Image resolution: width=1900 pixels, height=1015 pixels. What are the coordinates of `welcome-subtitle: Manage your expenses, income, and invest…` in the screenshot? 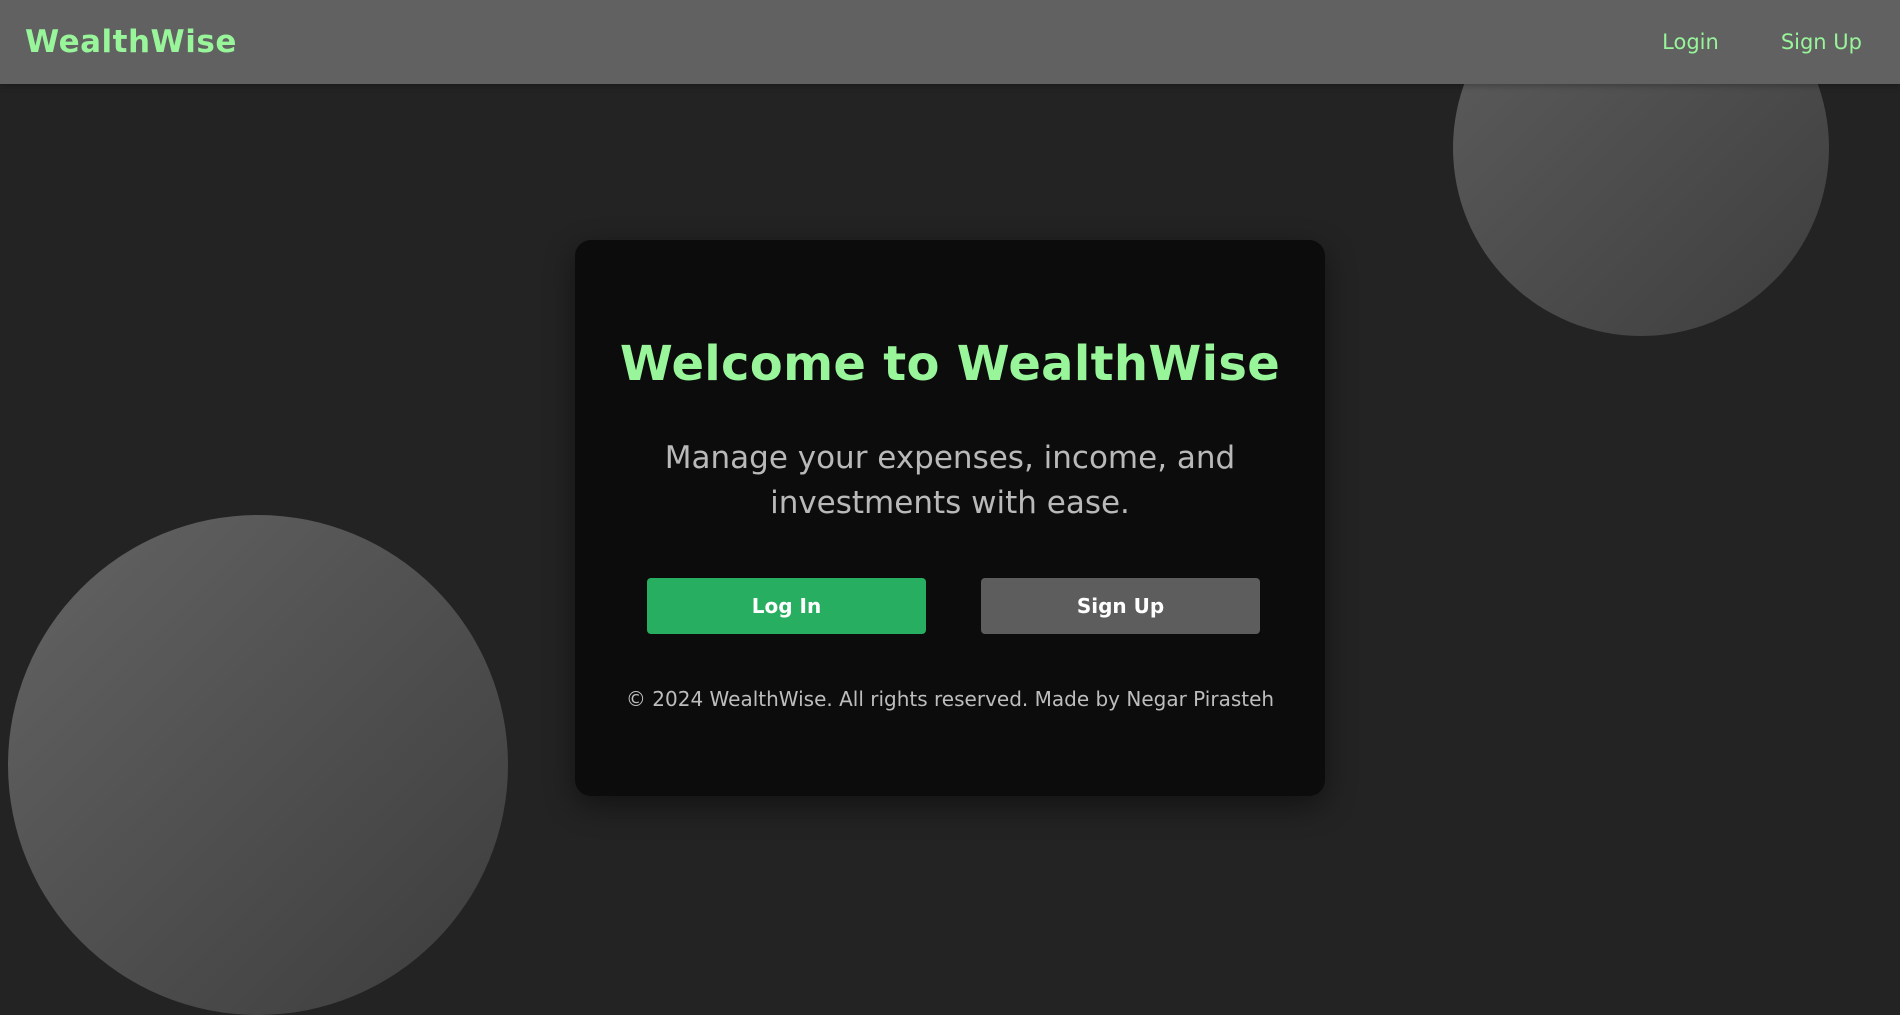 It's located at (950, 480).